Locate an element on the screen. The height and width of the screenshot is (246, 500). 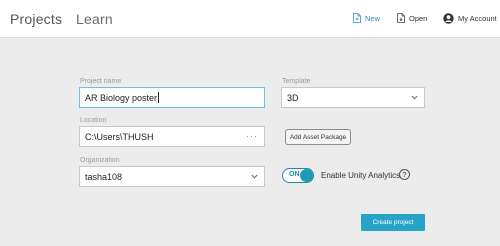
add-asset-package-button: Add Asset Package is located at coordinates (318, 137).